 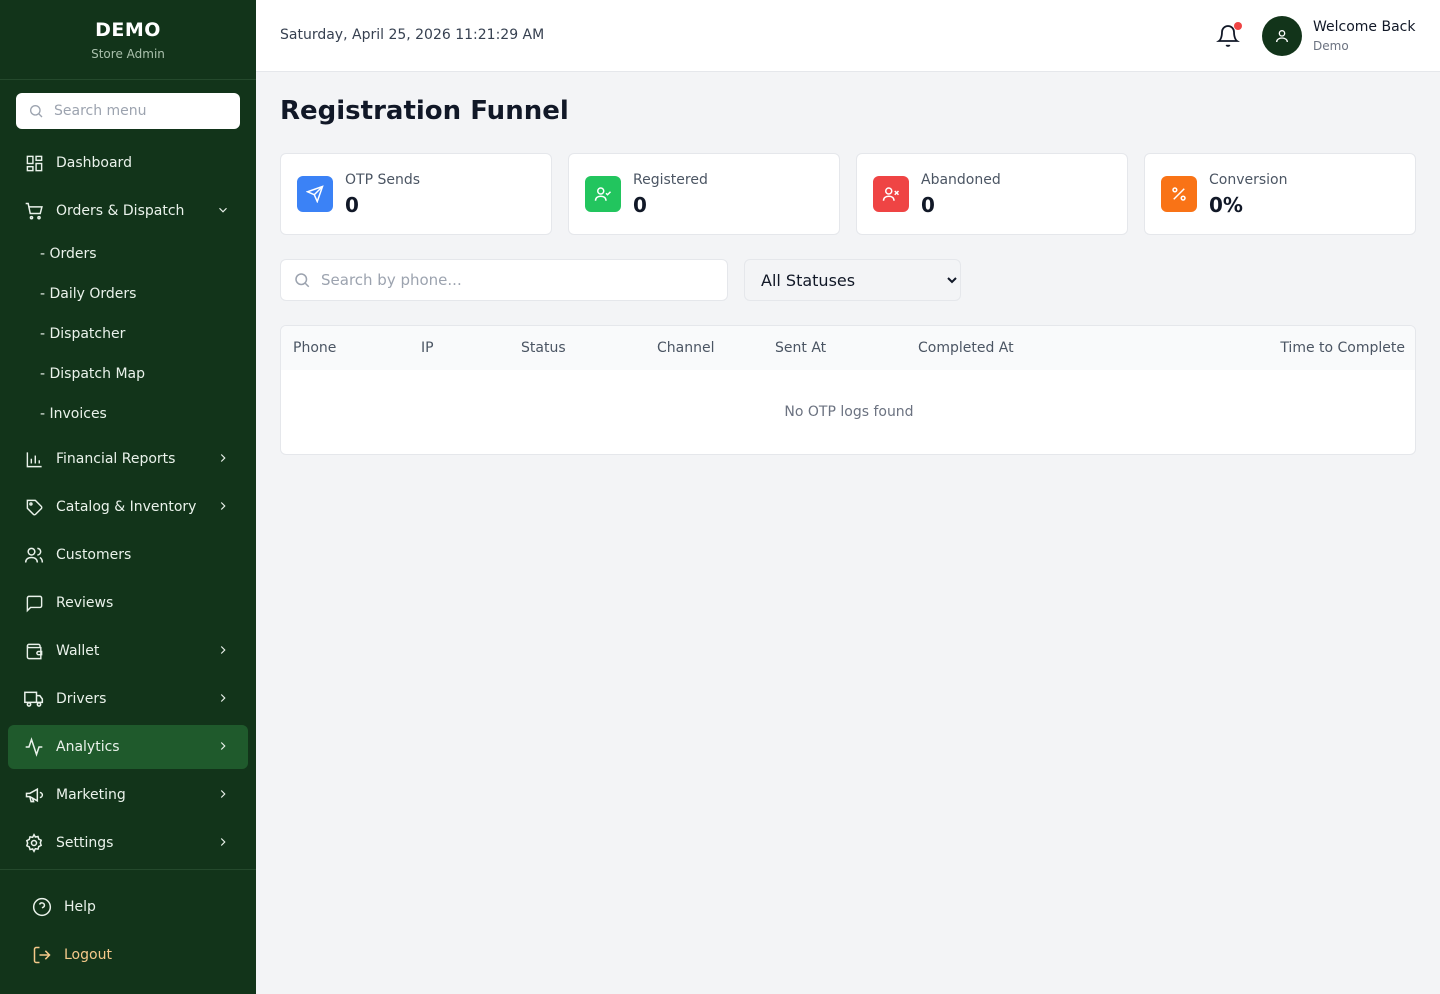 I want to click on column-header-completed-at: Completed At, so click(x=966, y=348).